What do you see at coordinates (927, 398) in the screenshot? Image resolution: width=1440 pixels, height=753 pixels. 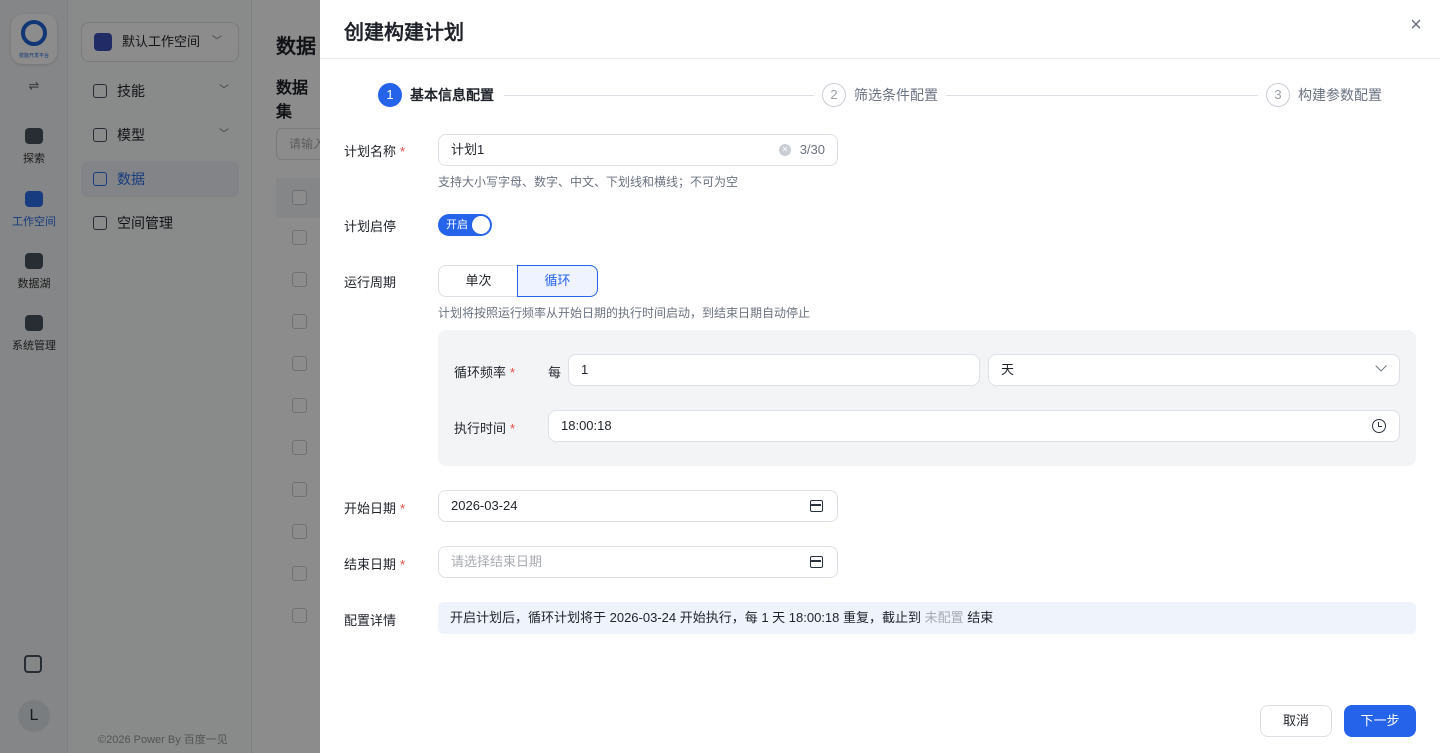 I see `recurrence-panel: 循环频率 * 每 1 天 执行时间 * 18:00:18` at bounding box center [927, 398].